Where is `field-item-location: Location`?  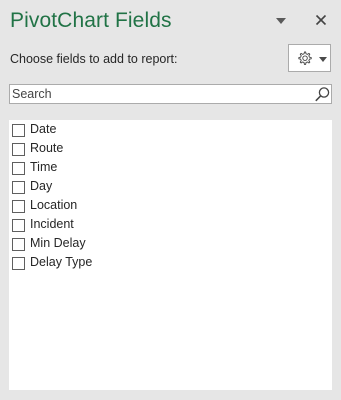 field-item-location: Location is located at coordinates (170, 206).